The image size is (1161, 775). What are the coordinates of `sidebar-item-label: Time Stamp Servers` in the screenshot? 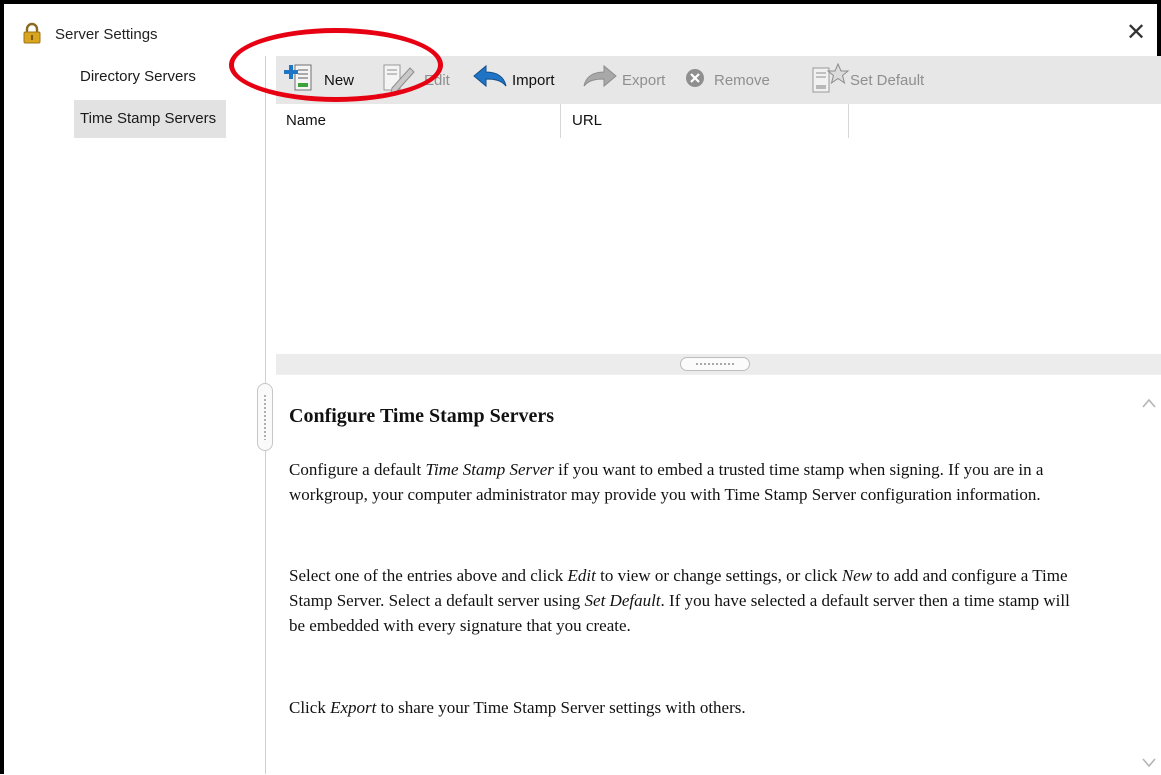 It's located at (148, 118).